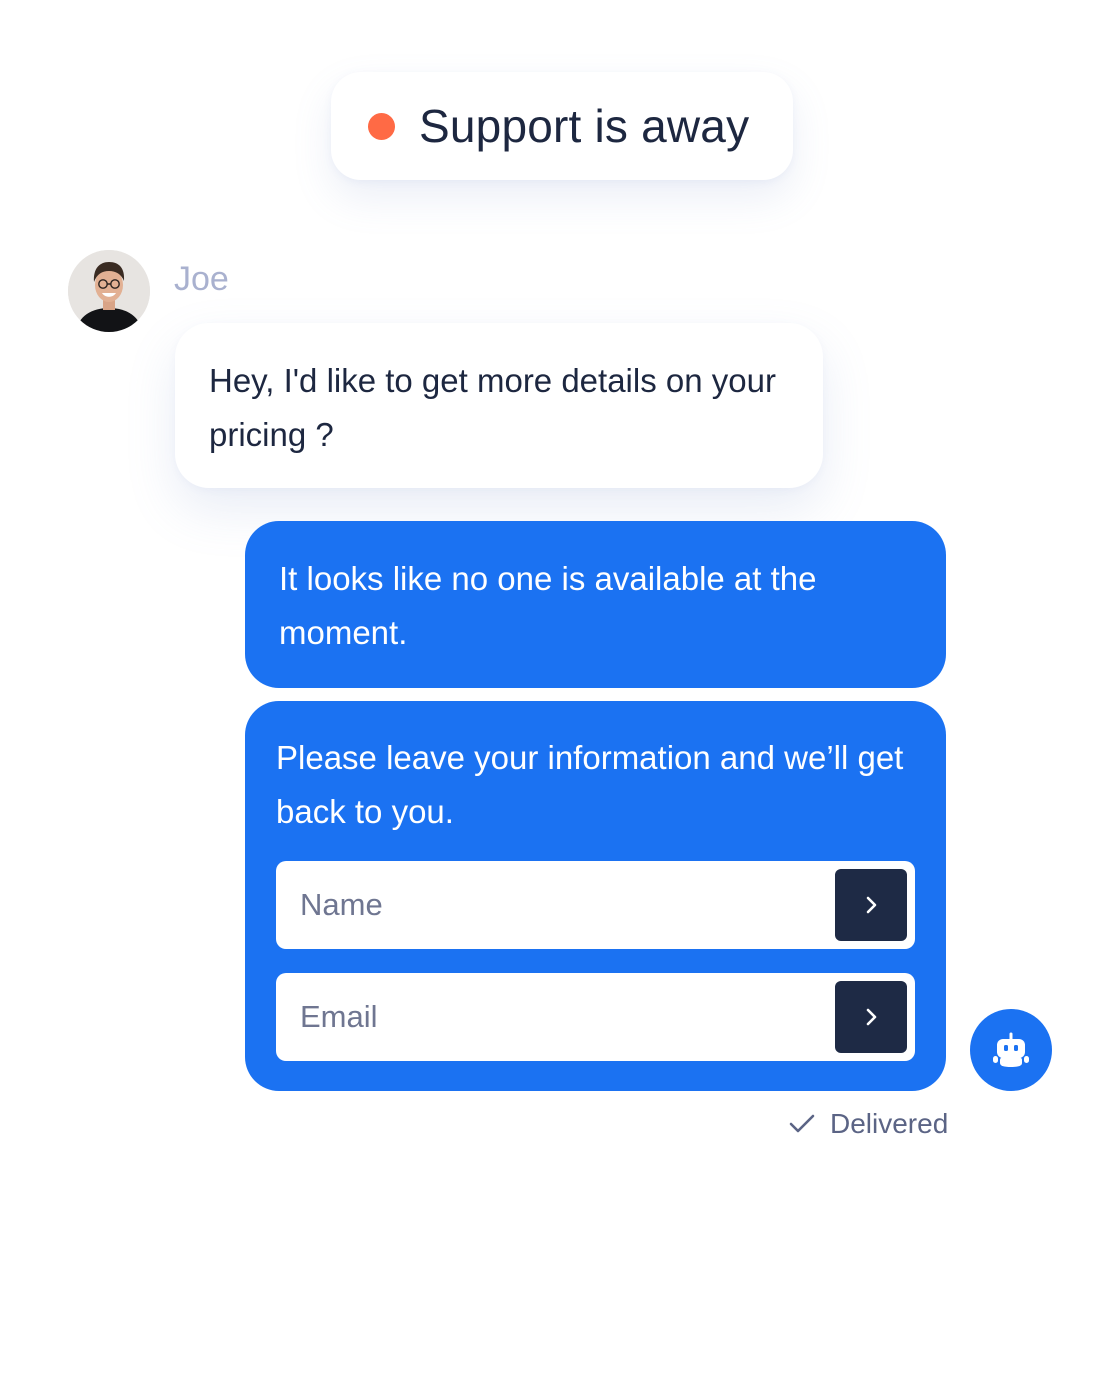 Image resolution: width=1119 pixels, height=1395 pixels. I want to click on robot-icon, so click(1011, 1049).